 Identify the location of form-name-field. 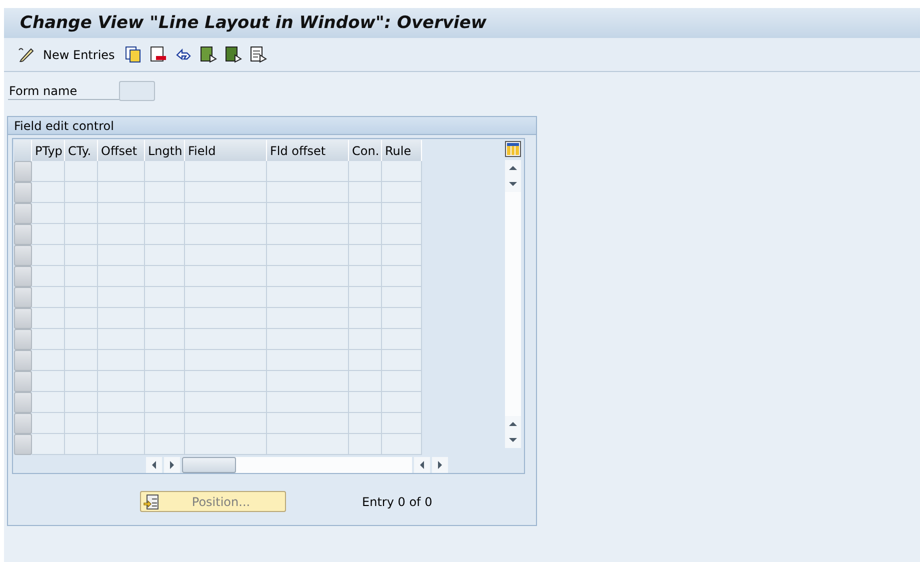
(137, 91).